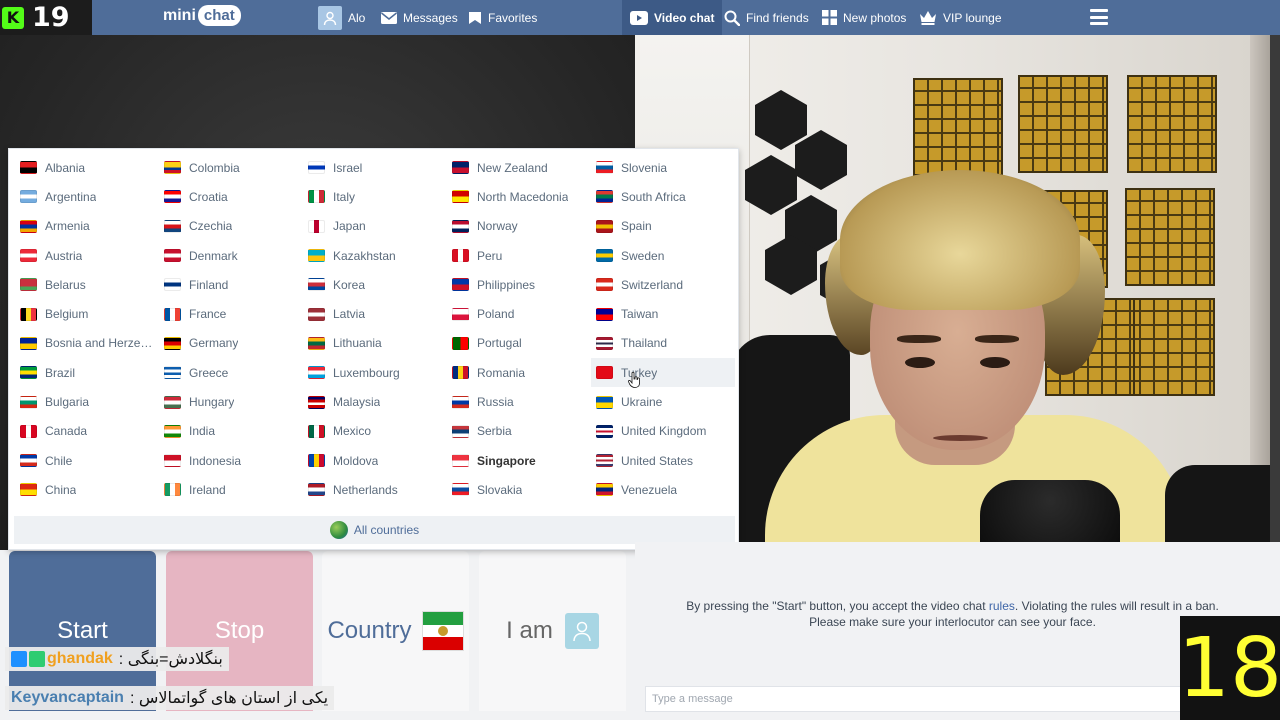 The image size is (1280, 720). What do you see at coordinates (87, 167) in the screenshot?
I see `country-option: Albania` at bounding box center [87, 167].